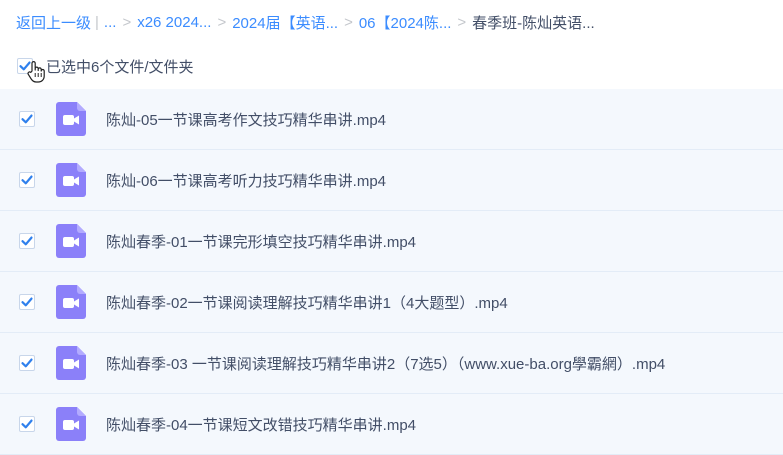  I want to click on selection-bar: 已选中6个文件/文件夹, so click(391, 66).